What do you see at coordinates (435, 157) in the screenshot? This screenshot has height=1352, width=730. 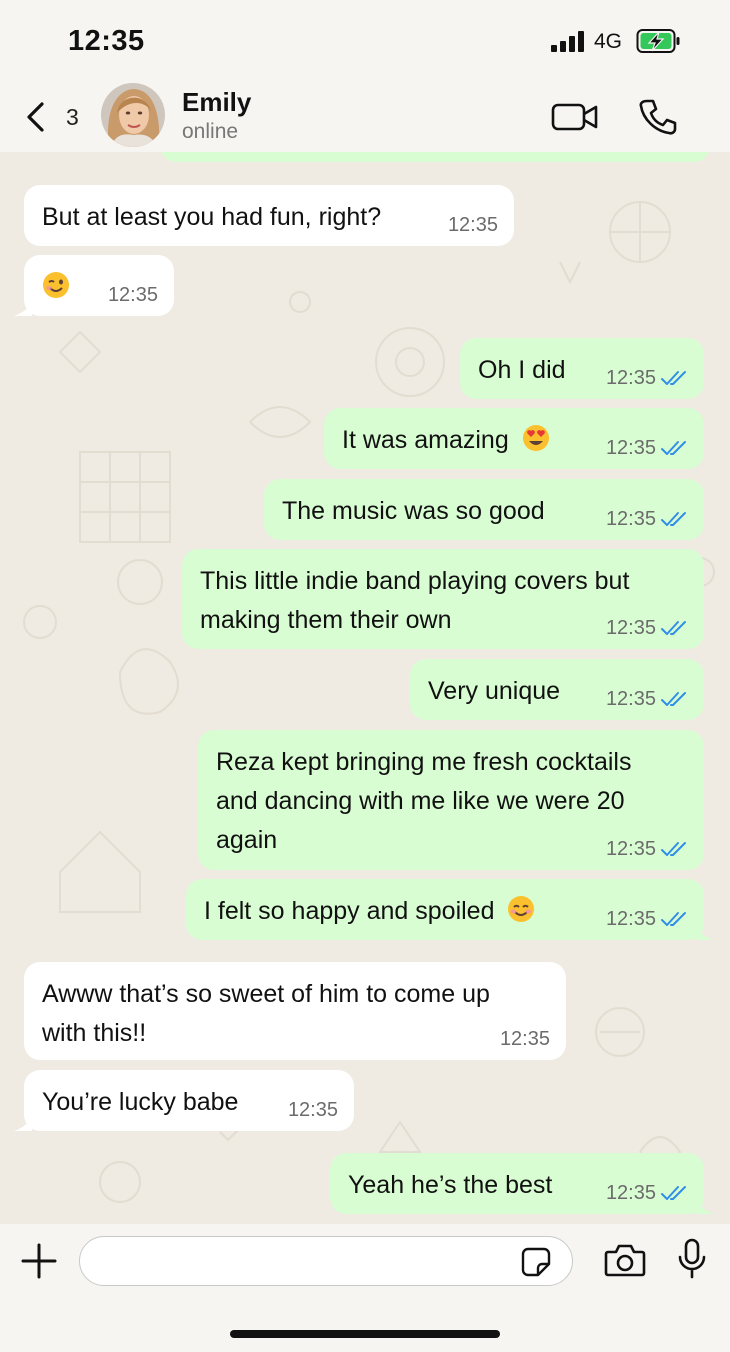 I see `previous-message-bubble` at bounding box center [435, 157].